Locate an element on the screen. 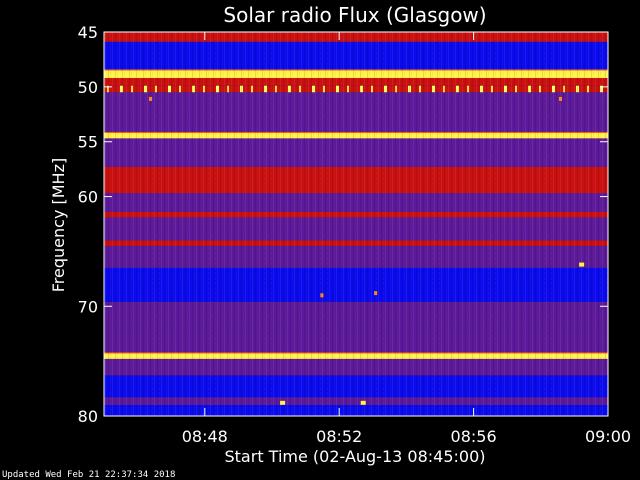 The width and height of the screenshot is (640, 480). x-tick-label: 09:00 is located at coordinates (608, 436).